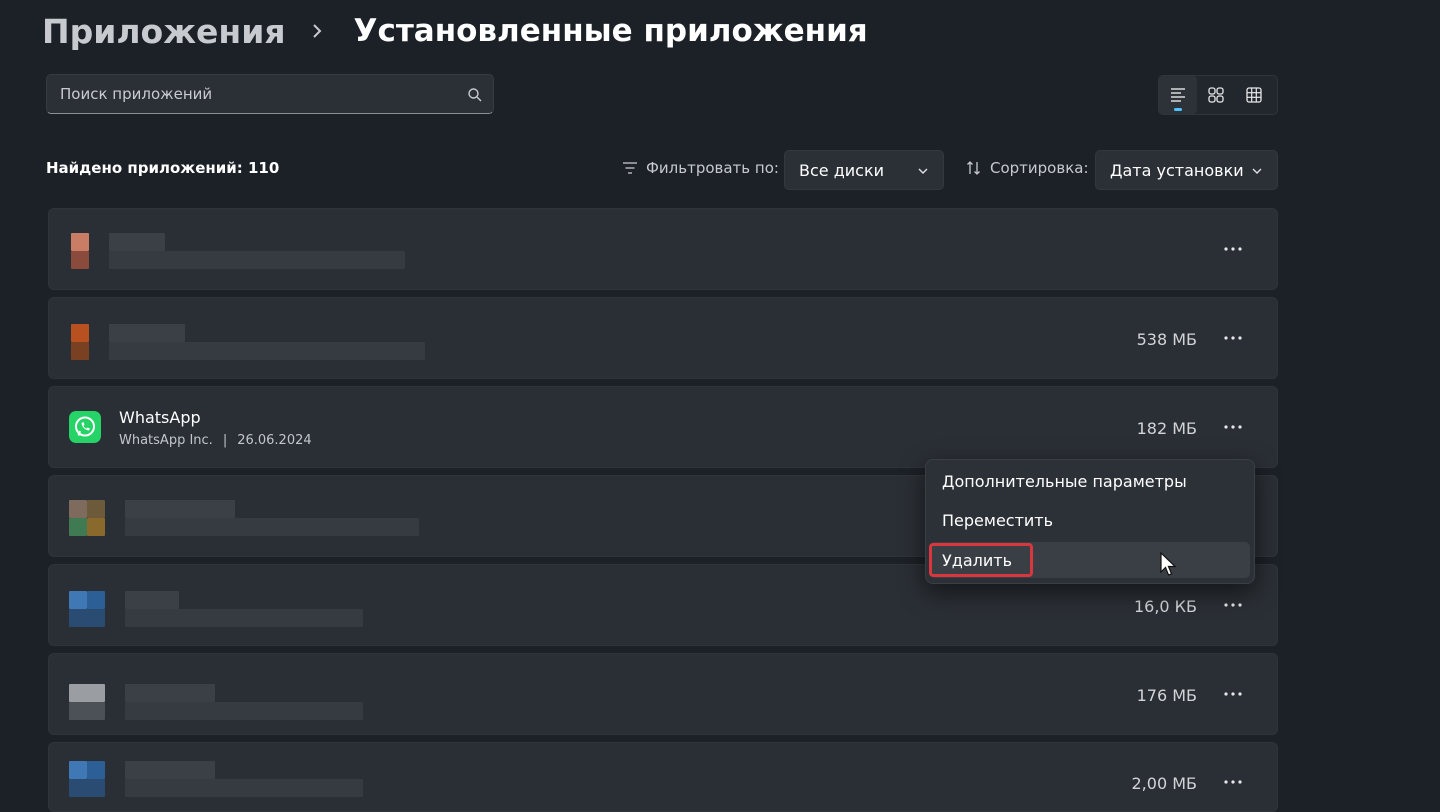  I want to click on app-row: 176 МБ, so click(663, 694).